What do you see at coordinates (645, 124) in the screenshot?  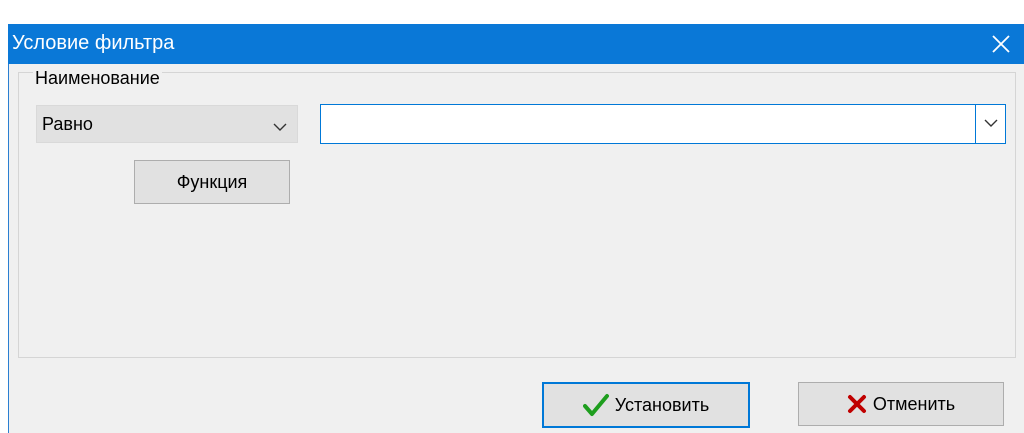 I see `value-input` at bounding box center [645, 124].